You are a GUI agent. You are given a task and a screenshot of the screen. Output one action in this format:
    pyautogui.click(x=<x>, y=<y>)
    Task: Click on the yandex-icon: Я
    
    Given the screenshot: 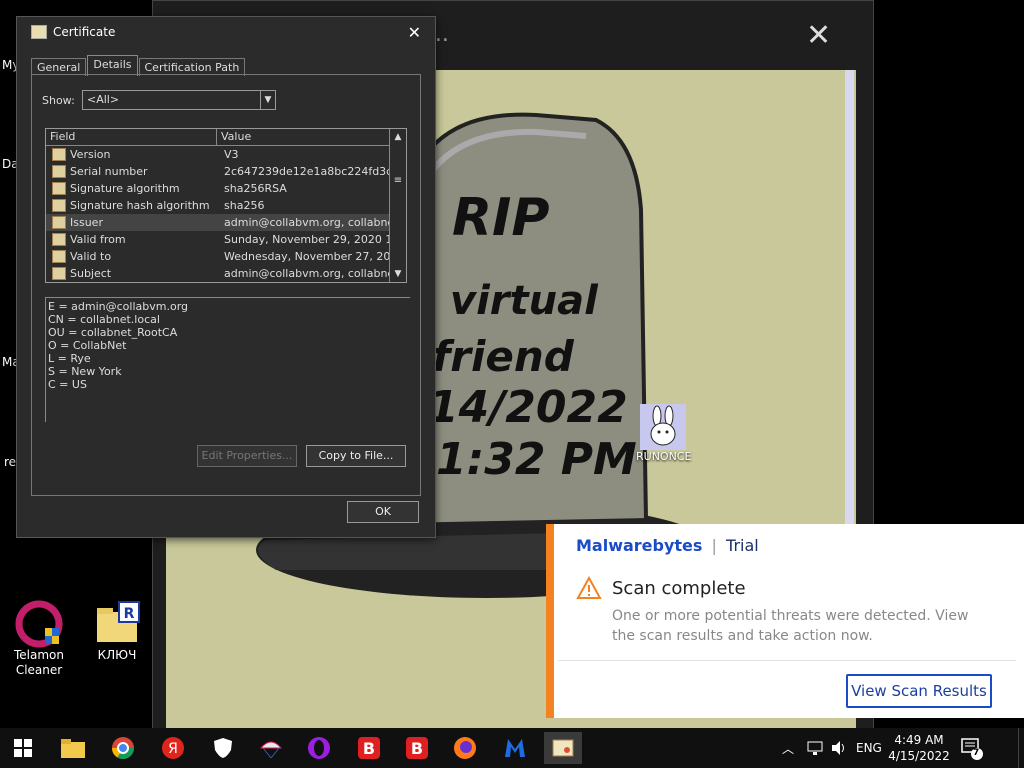 What is the action you would take?
    pyautogui.click(x=173, y=748)
    